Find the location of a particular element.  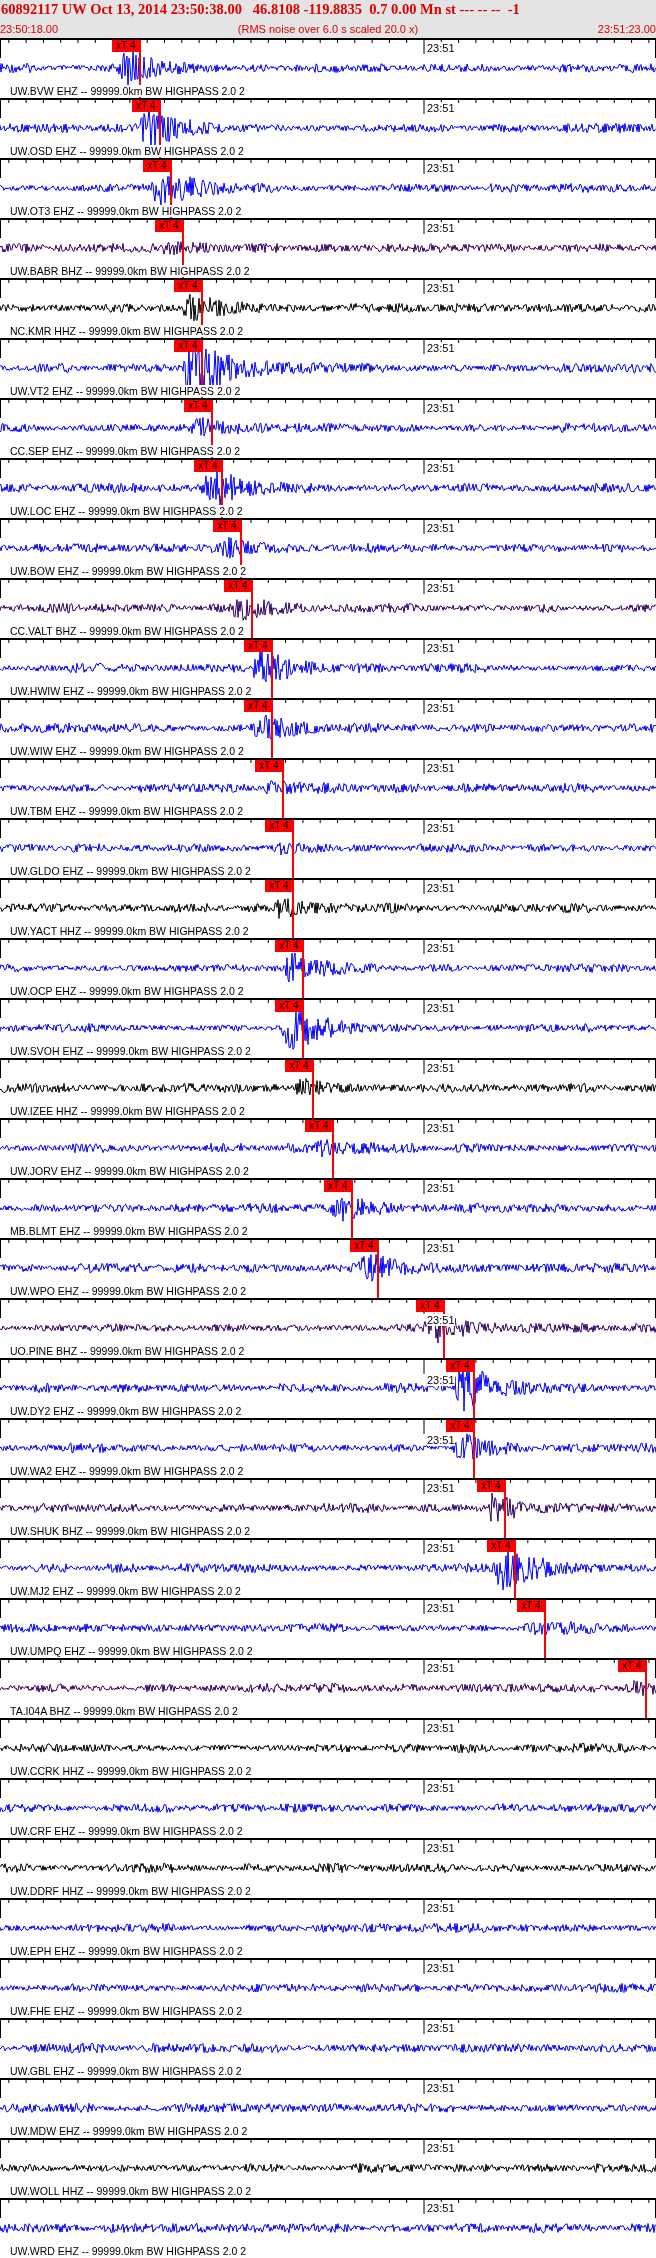

channel-label: UW.WPO EHZ -- 99999.0km BW HIGHPASS 2.0 2 is located at coordinates (128, 1291).